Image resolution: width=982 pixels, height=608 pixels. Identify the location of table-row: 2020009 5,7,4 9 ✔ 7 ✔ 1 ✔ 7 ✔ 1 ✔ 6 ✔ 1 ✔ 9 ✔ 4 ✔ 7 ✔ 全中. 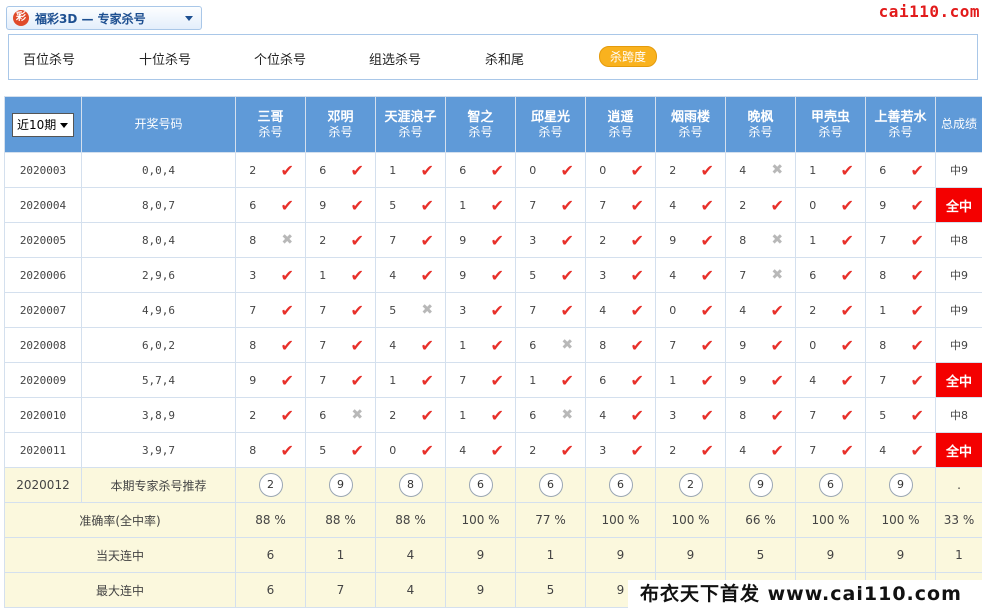
(493, 380).